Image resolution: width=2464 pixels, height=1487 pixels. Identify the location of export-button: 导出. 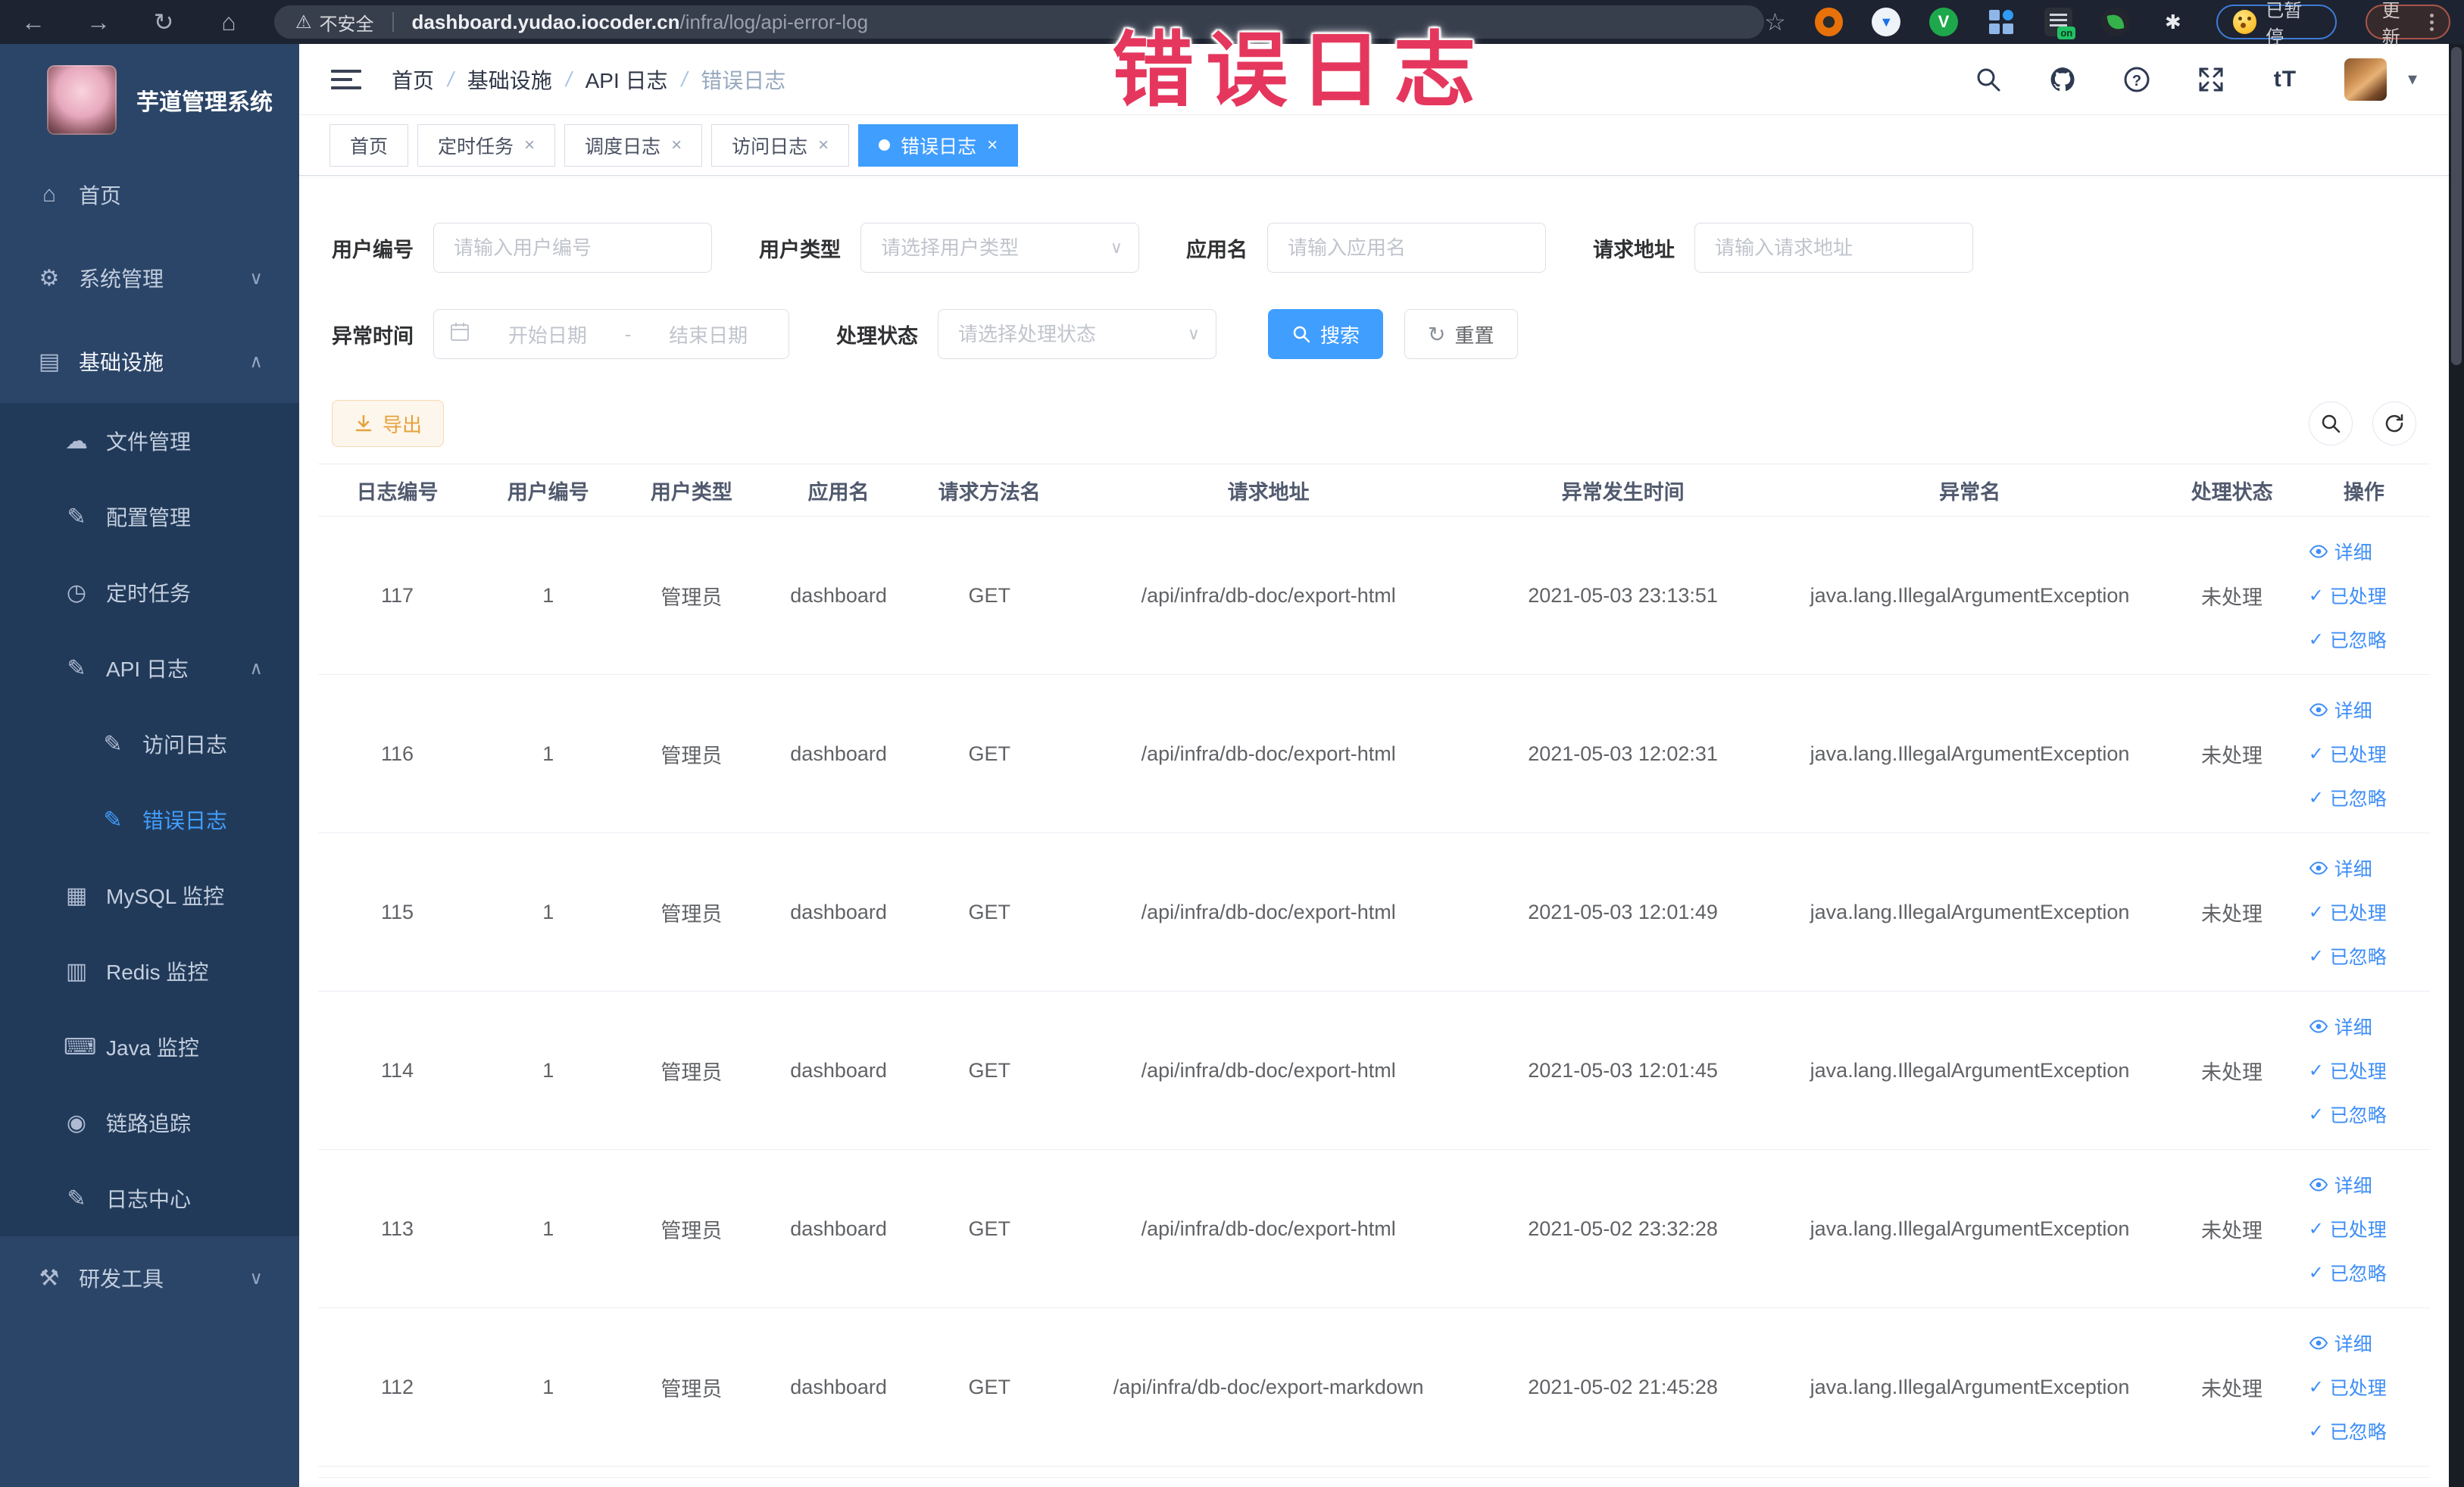
(388, 423).